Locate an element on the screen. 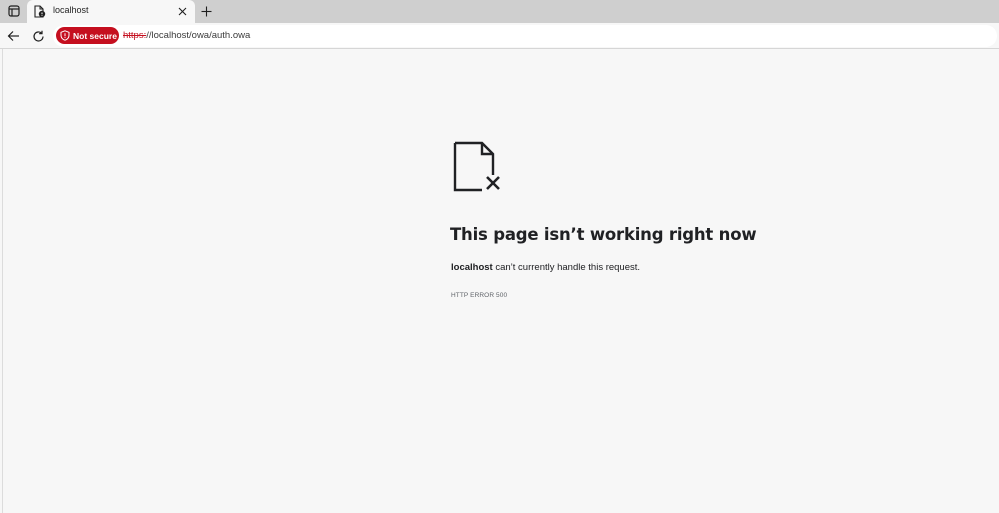 Image resolution: width=999 pixels, height=513 pixels. new-tab-button is located at coordinates (206, 11).